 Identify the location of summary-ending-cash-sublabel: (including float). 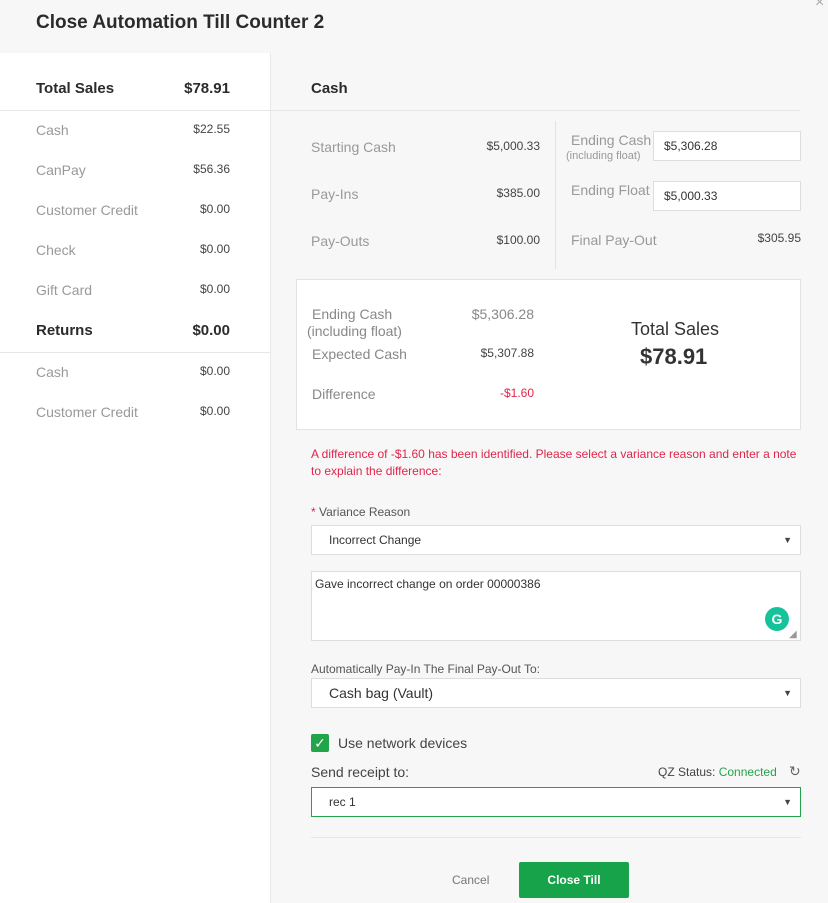
(354, 331).